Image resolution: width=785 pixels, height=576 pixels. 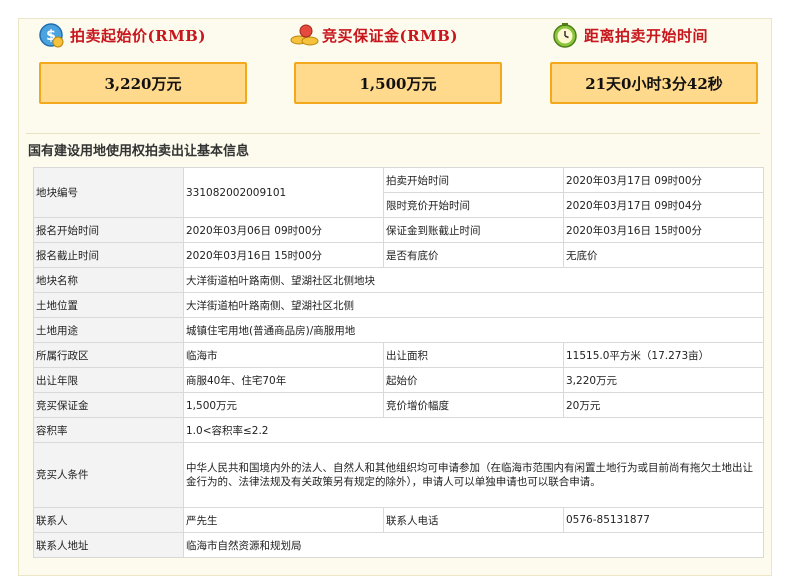 What do you see at coordinates (108, 405) in the screenshot?
I see `table-label: 竞买保证金` at bounding box center [108, 405].